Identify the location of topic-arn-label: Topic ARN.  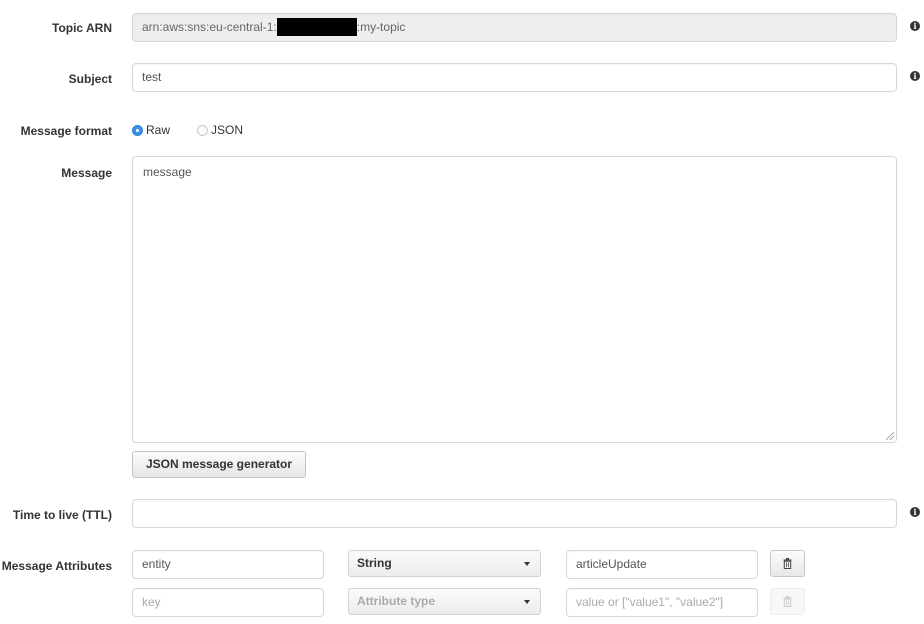
(82, 28).